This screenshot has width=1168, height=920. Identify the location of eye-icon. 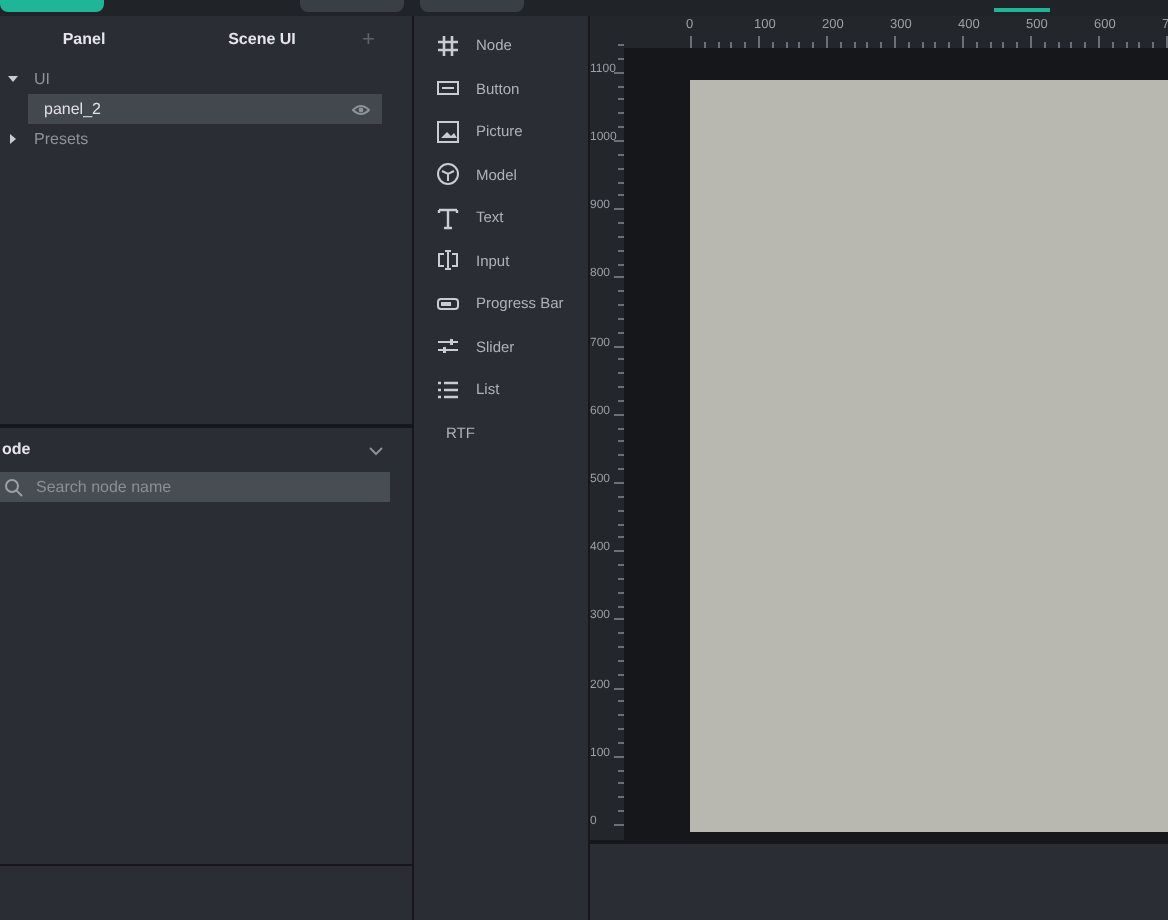
(361, 109).